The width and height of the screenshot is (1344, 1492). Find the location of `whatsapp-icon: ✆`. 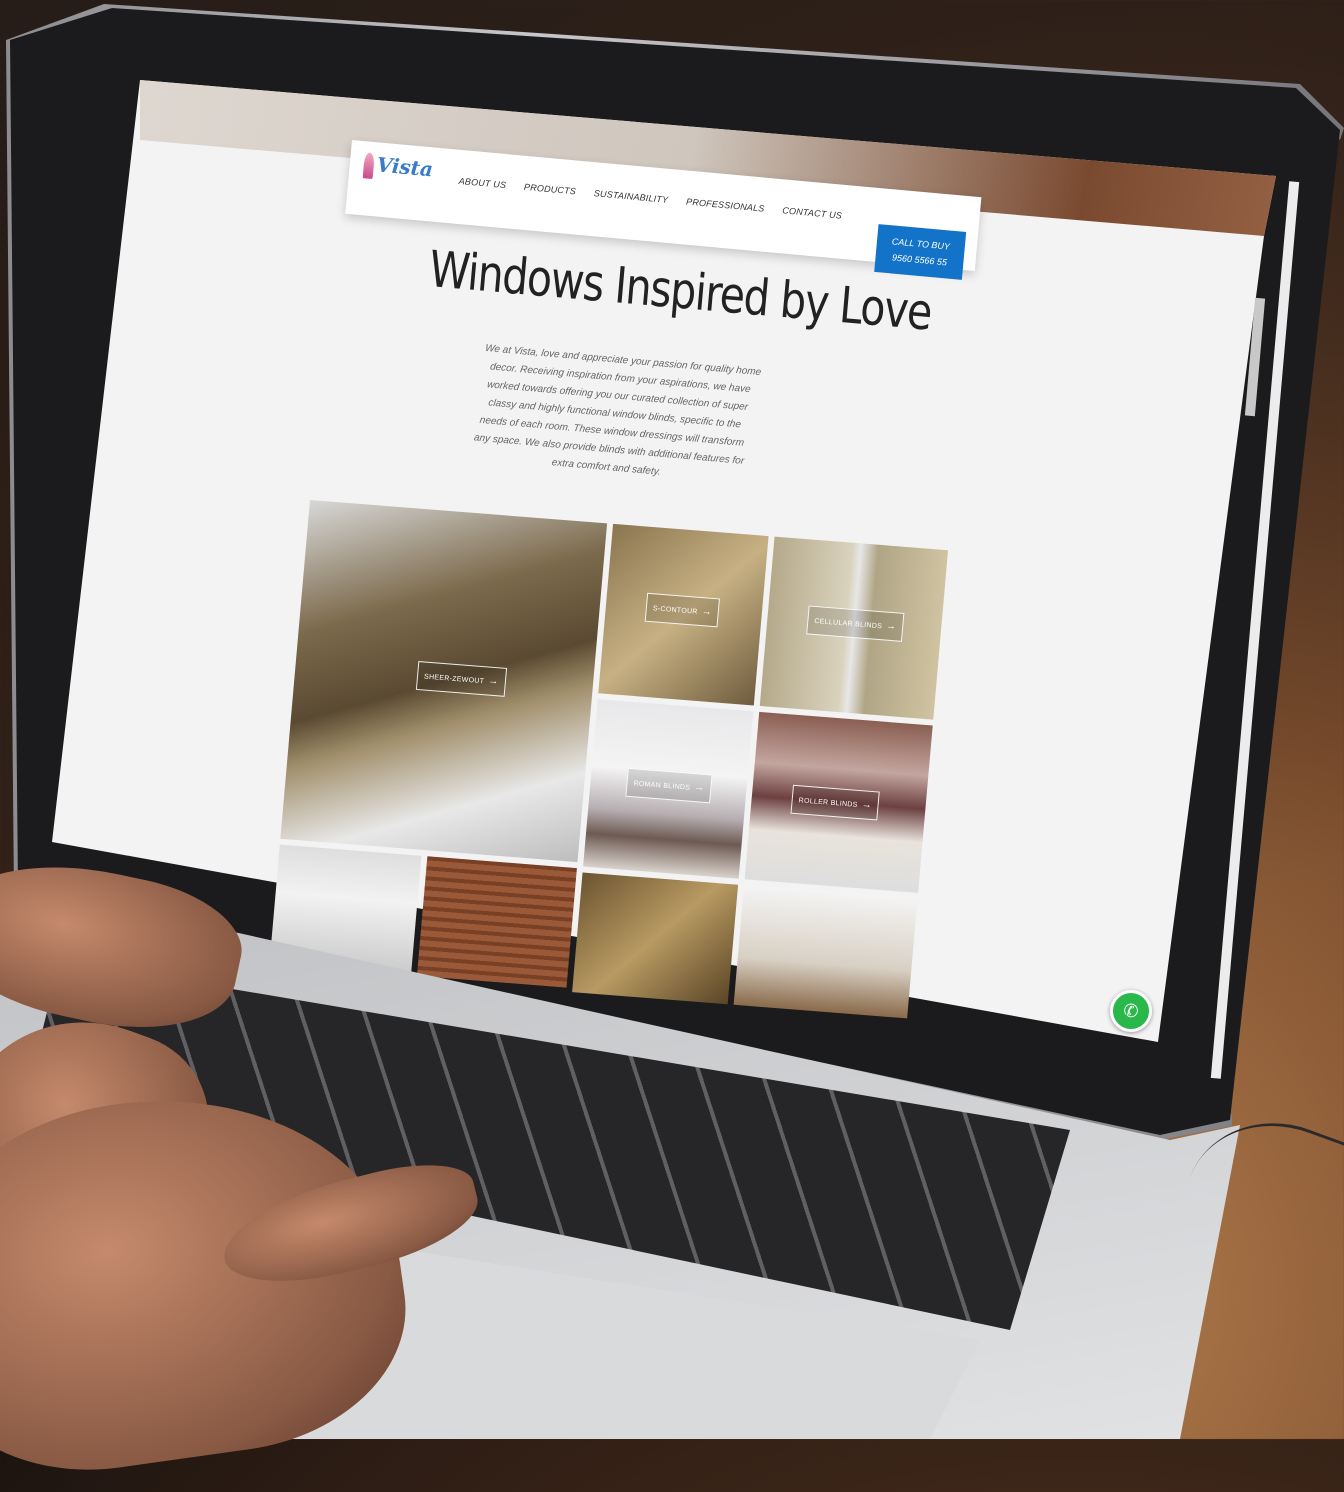

whatsapp-icon: ✆ is located at coordinates (1131, 1011).